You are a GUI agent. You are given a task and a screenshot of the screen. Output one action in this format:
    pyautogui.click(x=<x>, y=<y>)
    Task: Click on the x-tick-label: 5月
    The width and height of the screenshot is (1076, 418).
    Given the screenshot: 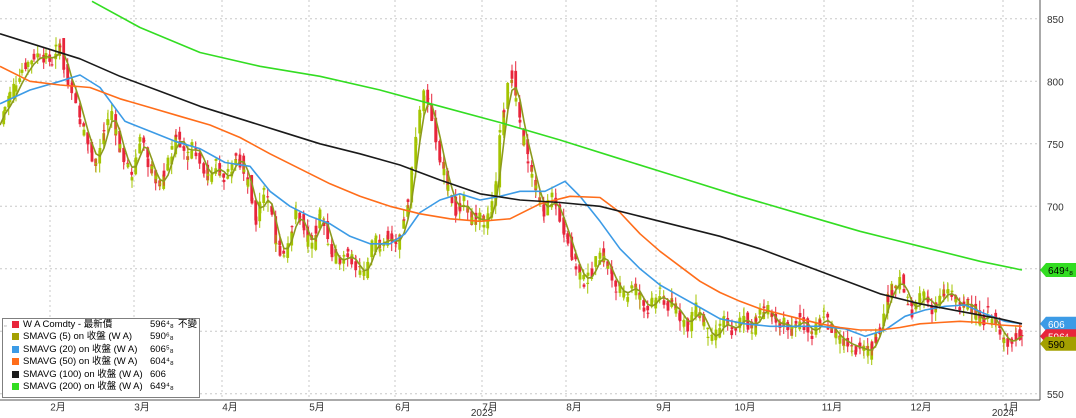 What is the action you would take?
    pyautogui.click(x=317, y=407)
    